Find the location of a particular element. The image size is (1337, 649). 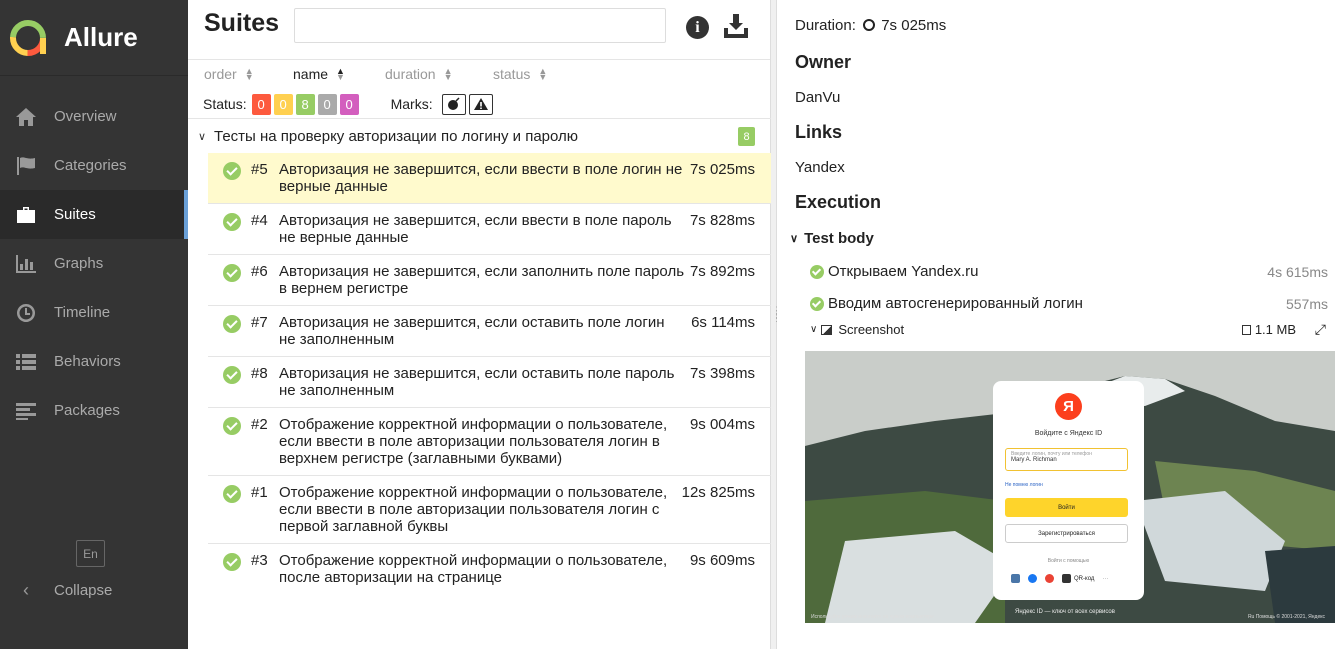

step-duration: 4s 615ms is located at coordinates (1297, 271).